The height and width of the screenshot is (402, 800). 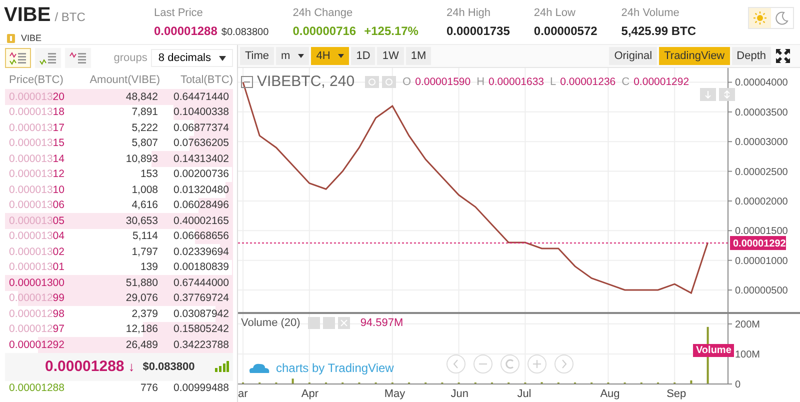 I want to click on time-axis-label: Jul, so click(x=524, y=394).